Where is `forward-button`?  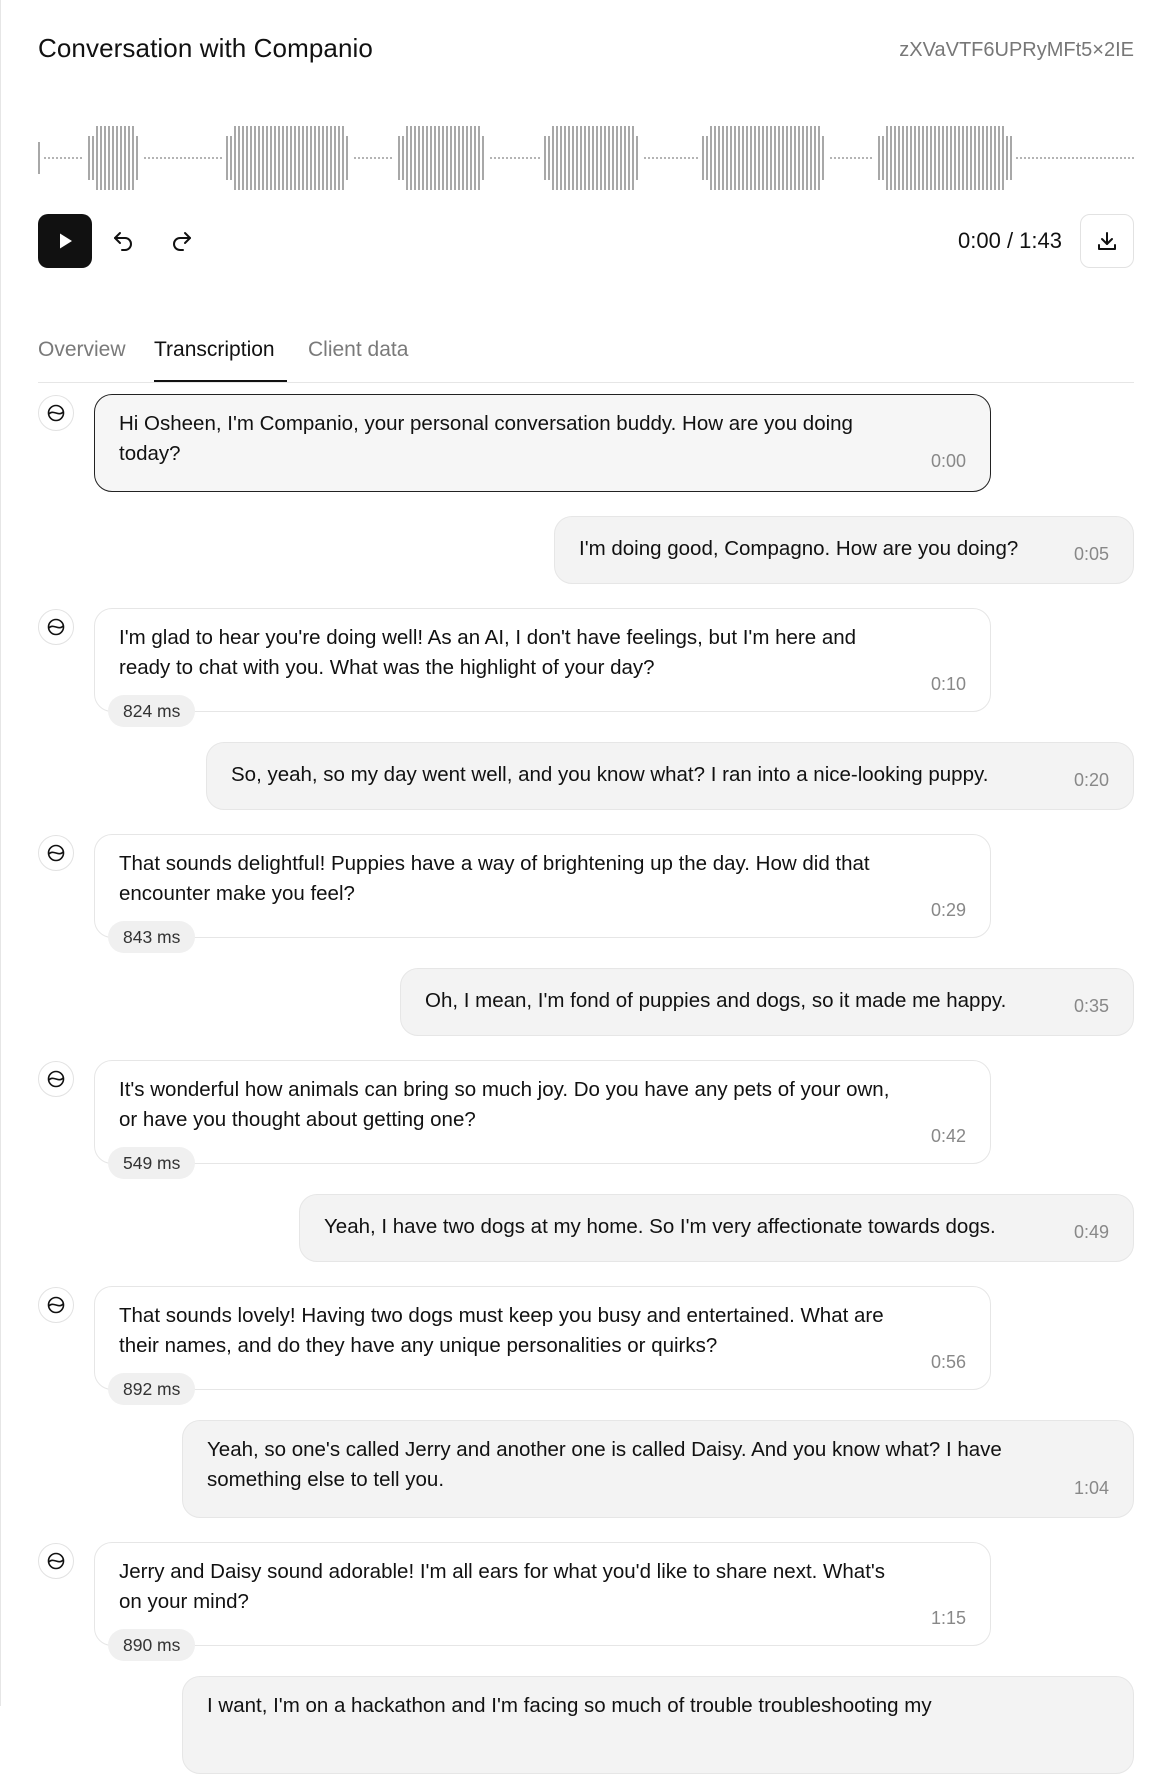
forward-button is located at coordinates (182, 241).